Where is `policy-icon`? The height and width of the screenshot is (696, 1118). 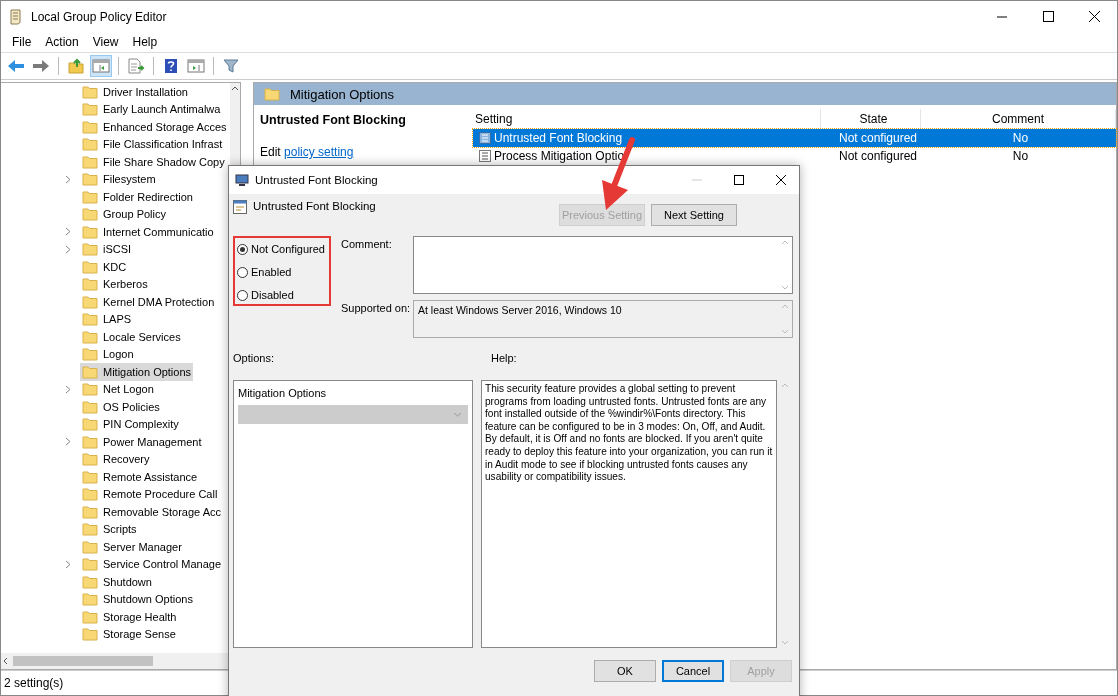 policy-icon is located at coordinates (485, 138).